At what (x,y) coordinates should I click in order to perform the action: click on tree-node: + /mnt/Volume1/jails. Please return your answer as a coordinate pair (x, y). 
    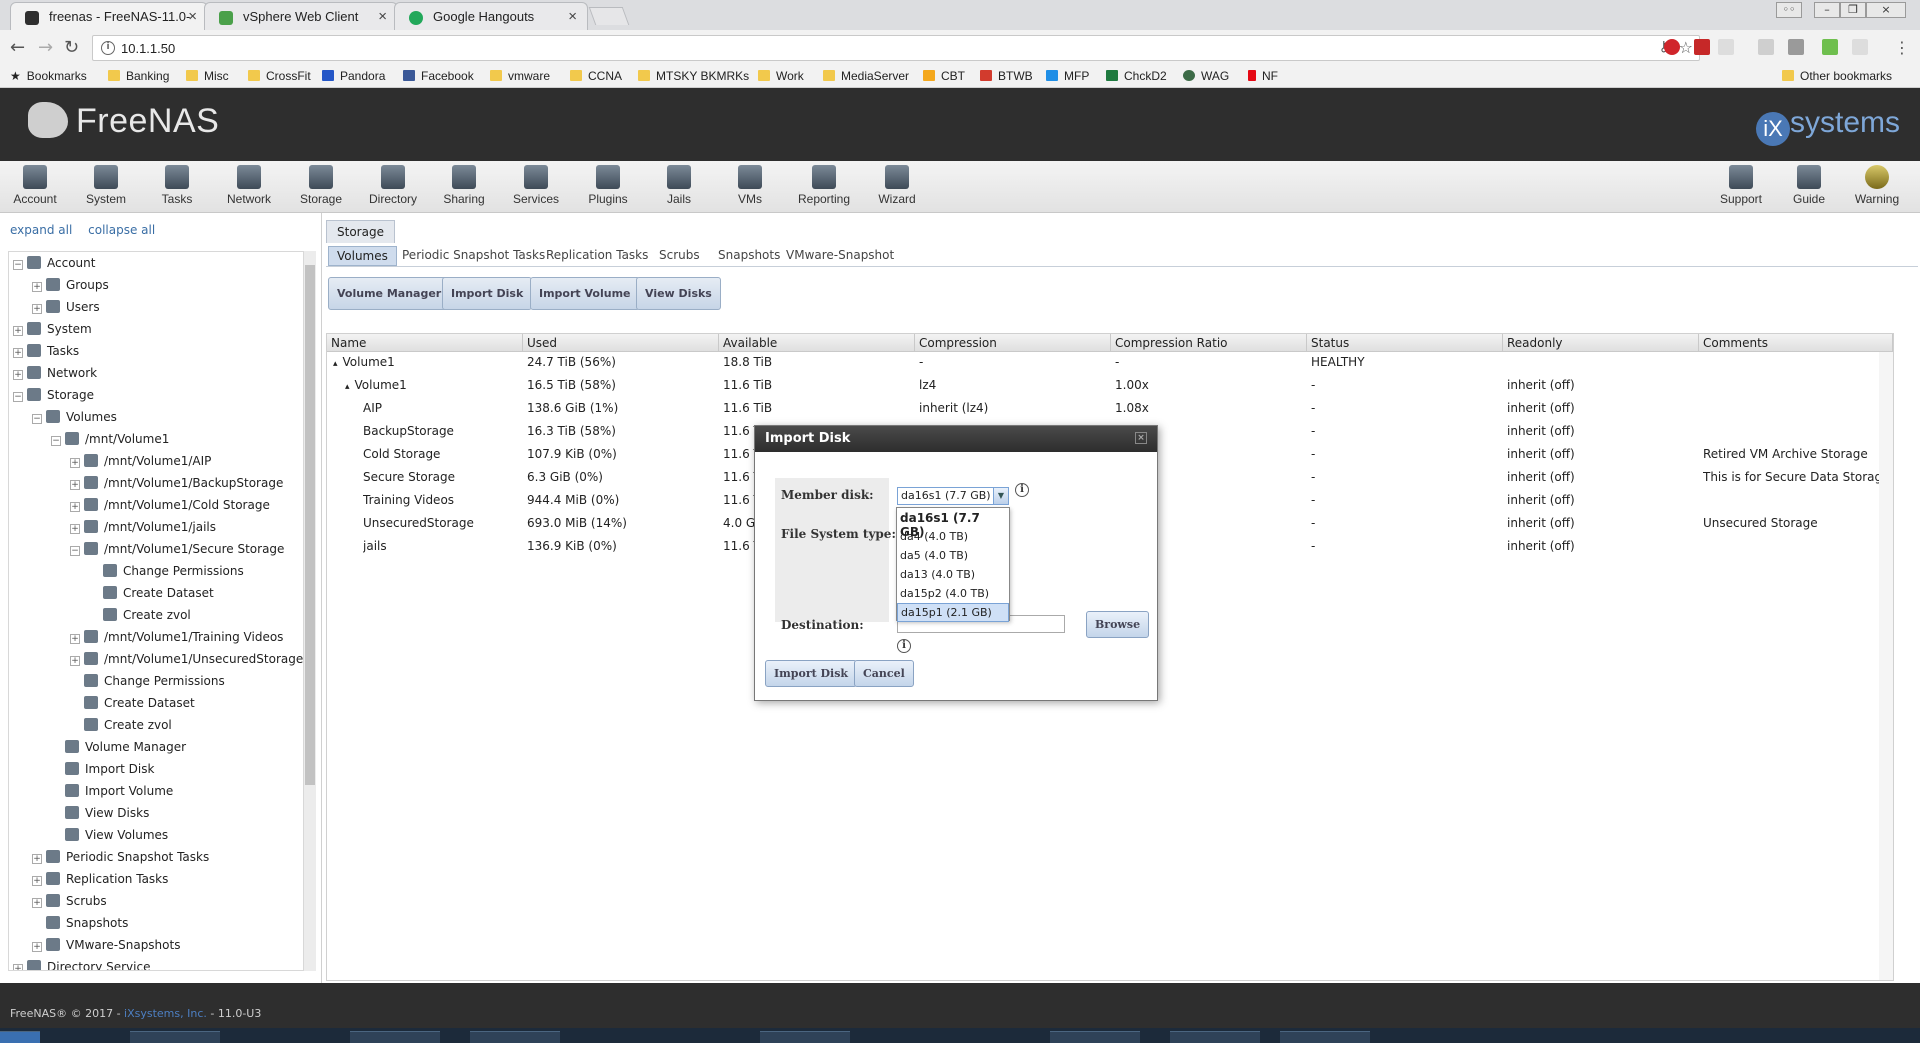
    Looking at the image, I should click on (143, 530).